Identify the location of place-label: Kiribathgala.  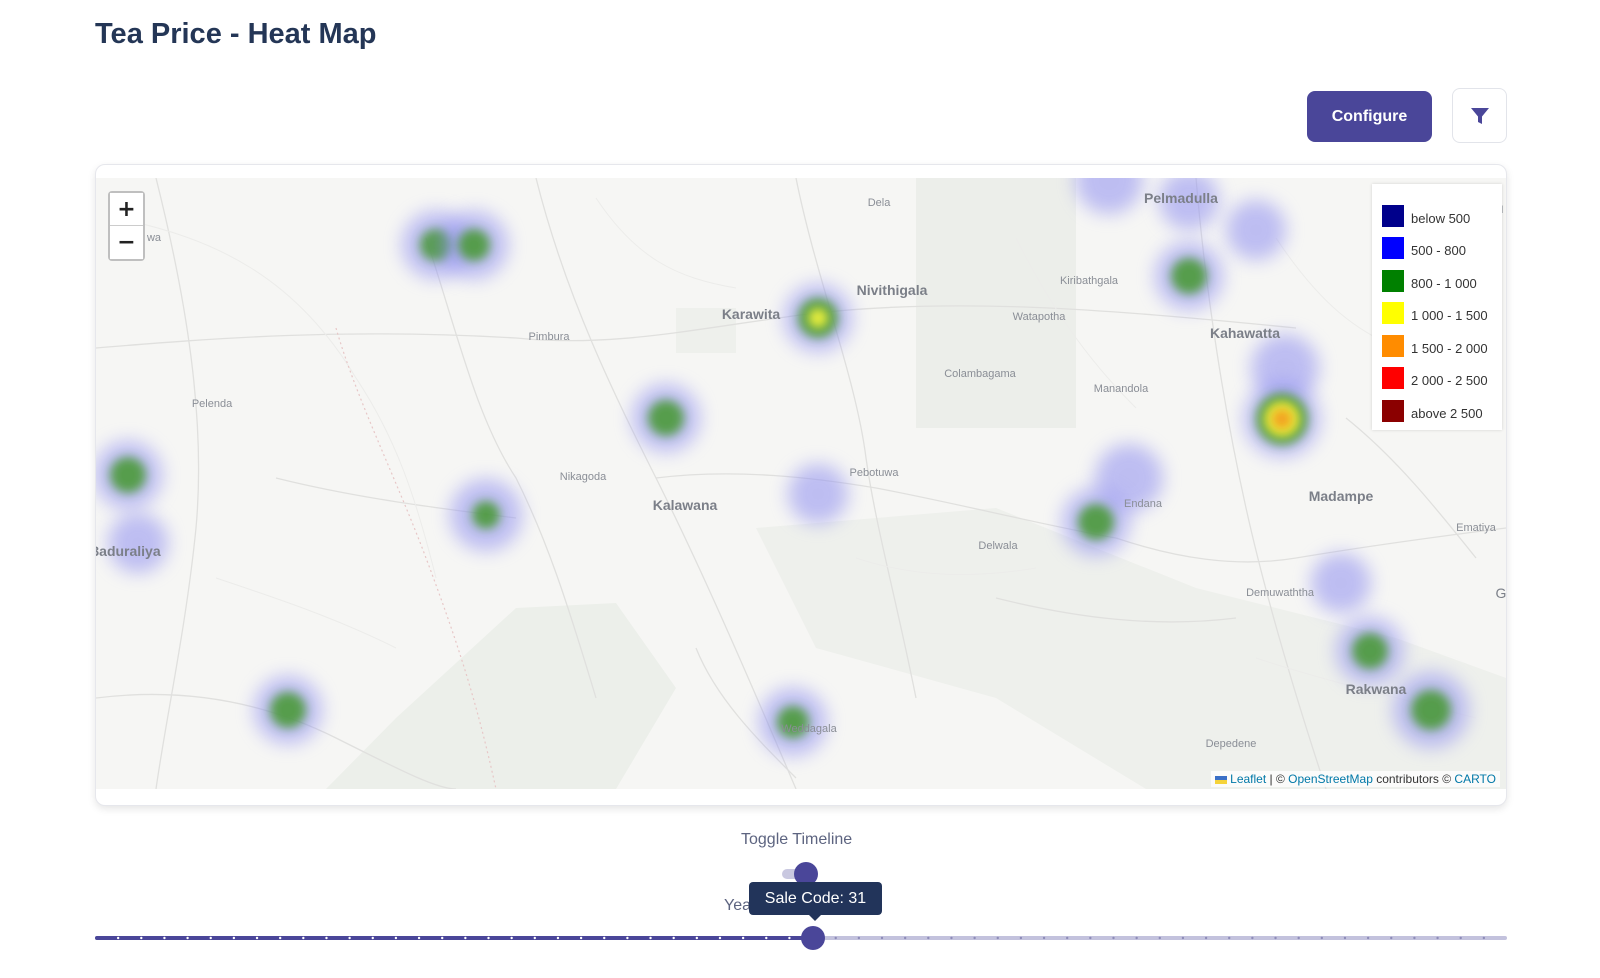
(1089, 281).